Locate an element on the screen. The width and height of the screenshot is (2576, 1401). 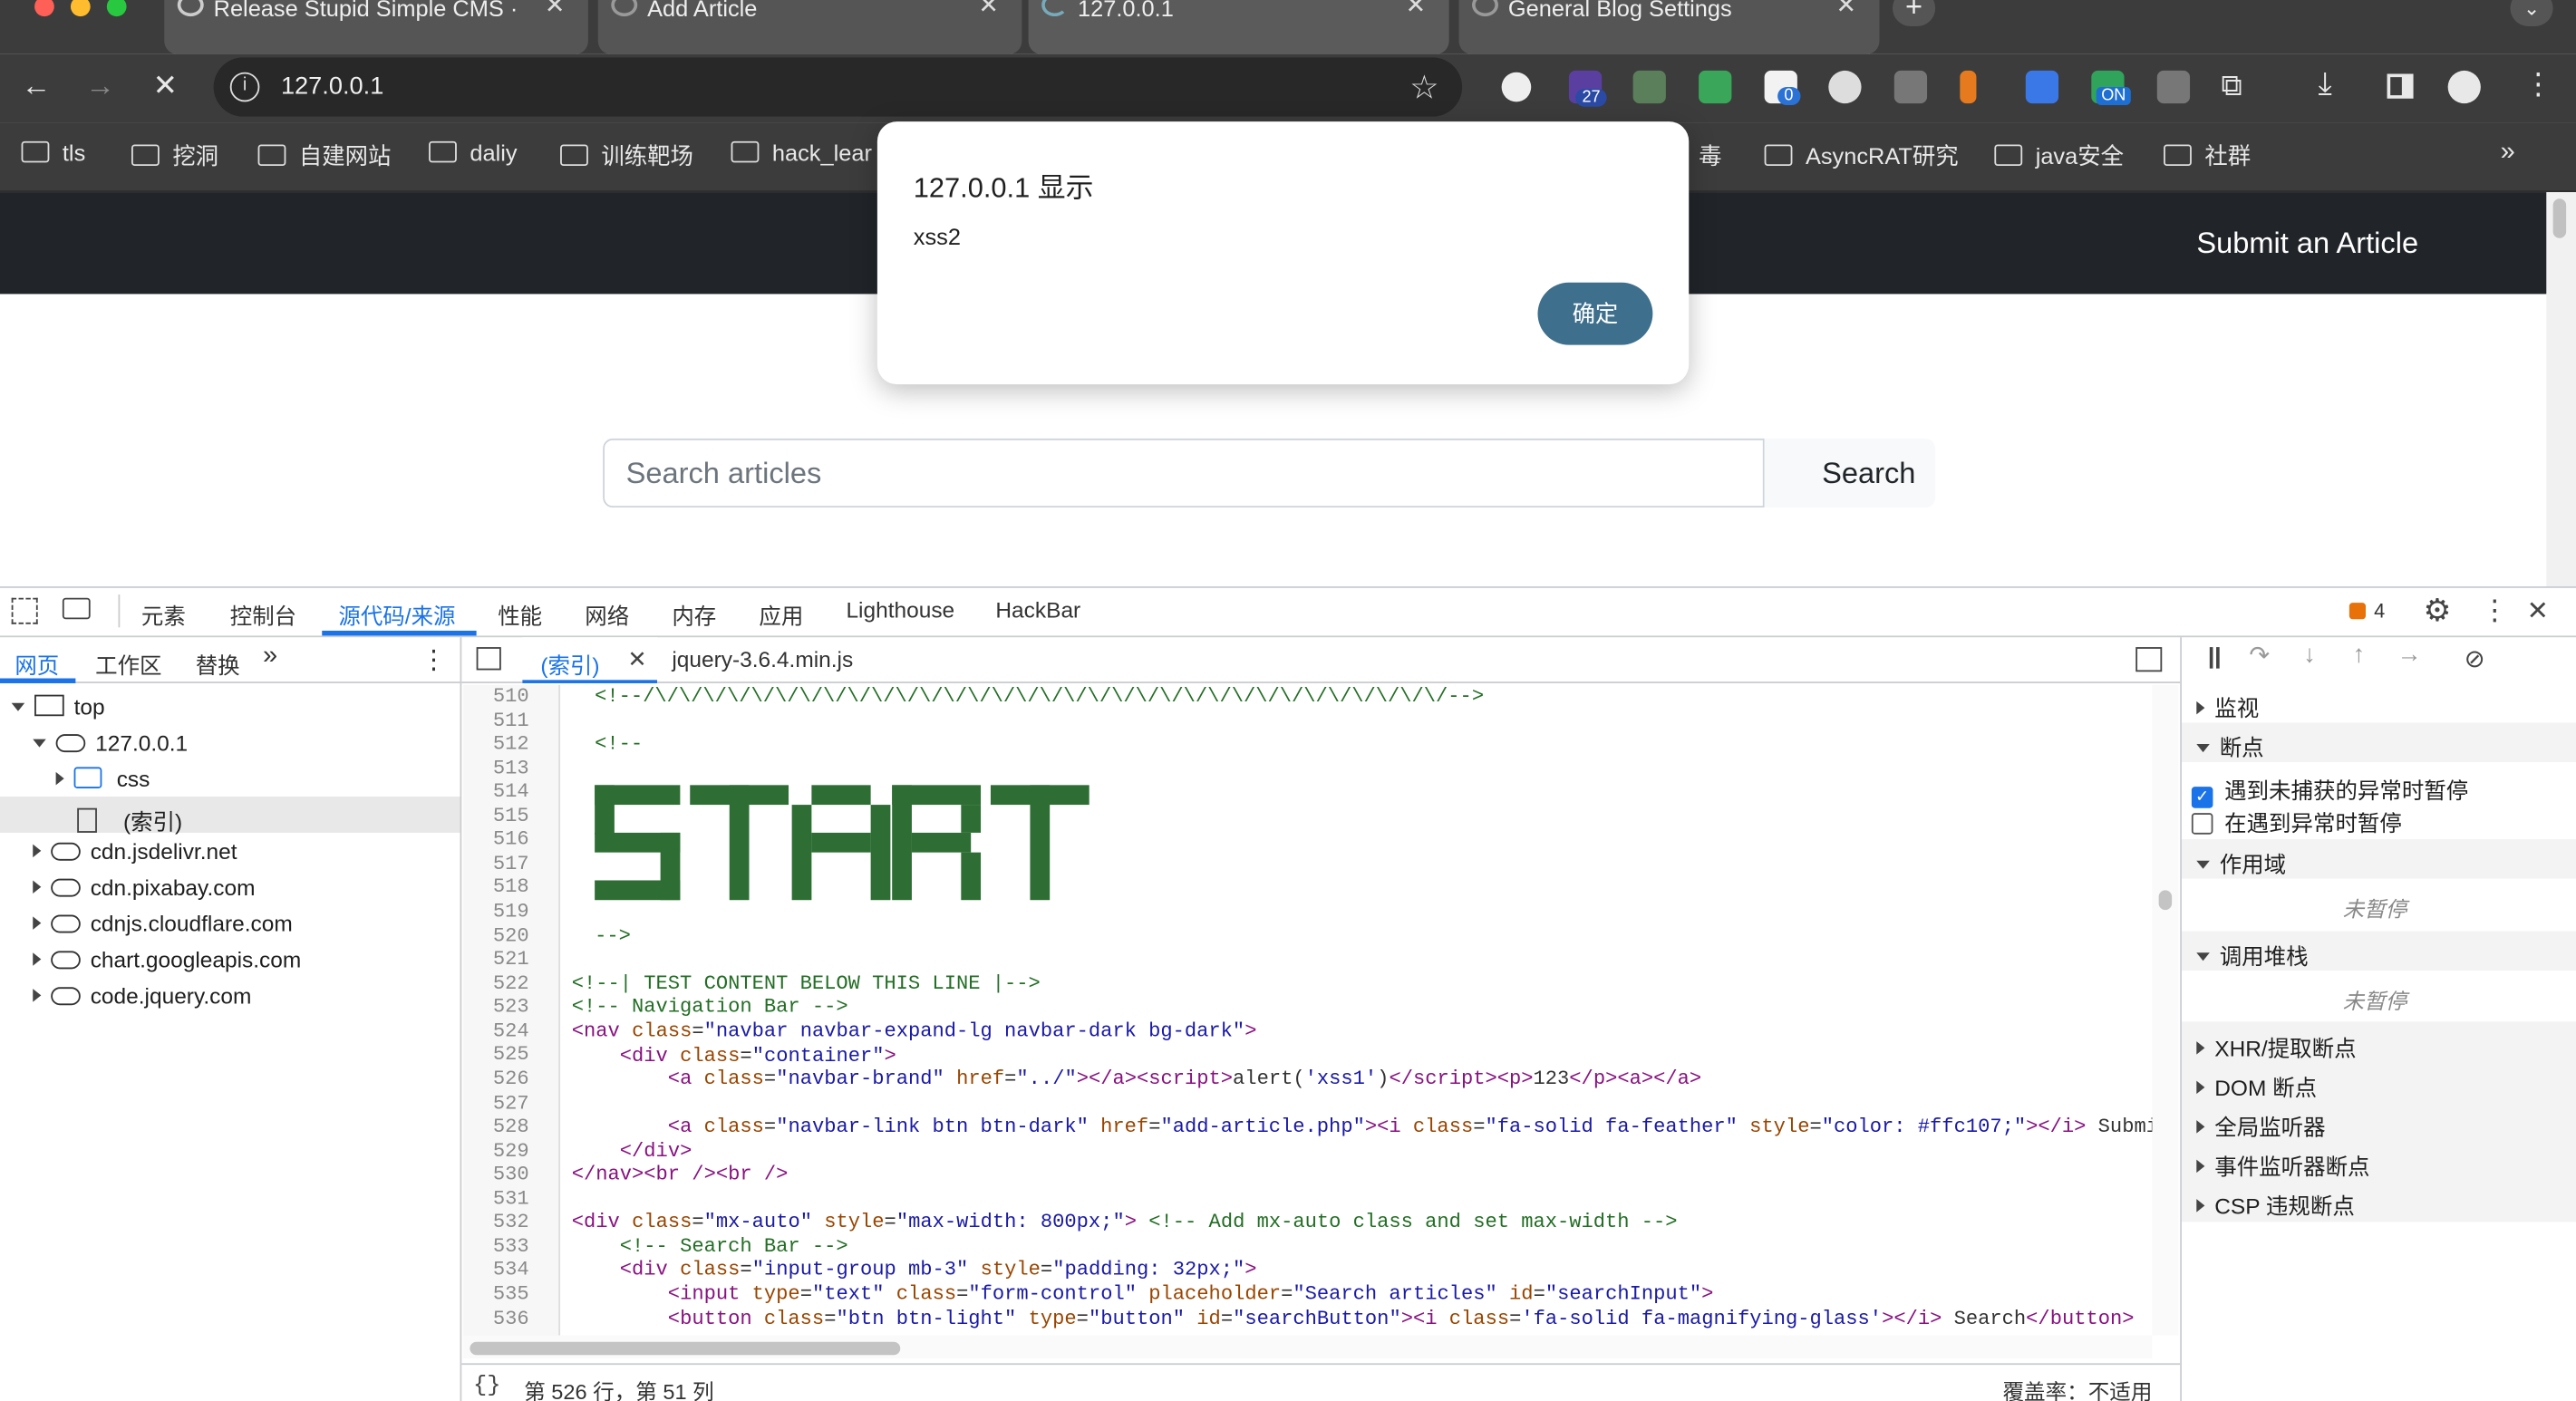
browser-tab: Release Stupid Simple CMS · ✕ is located at coordinates (376, 27).